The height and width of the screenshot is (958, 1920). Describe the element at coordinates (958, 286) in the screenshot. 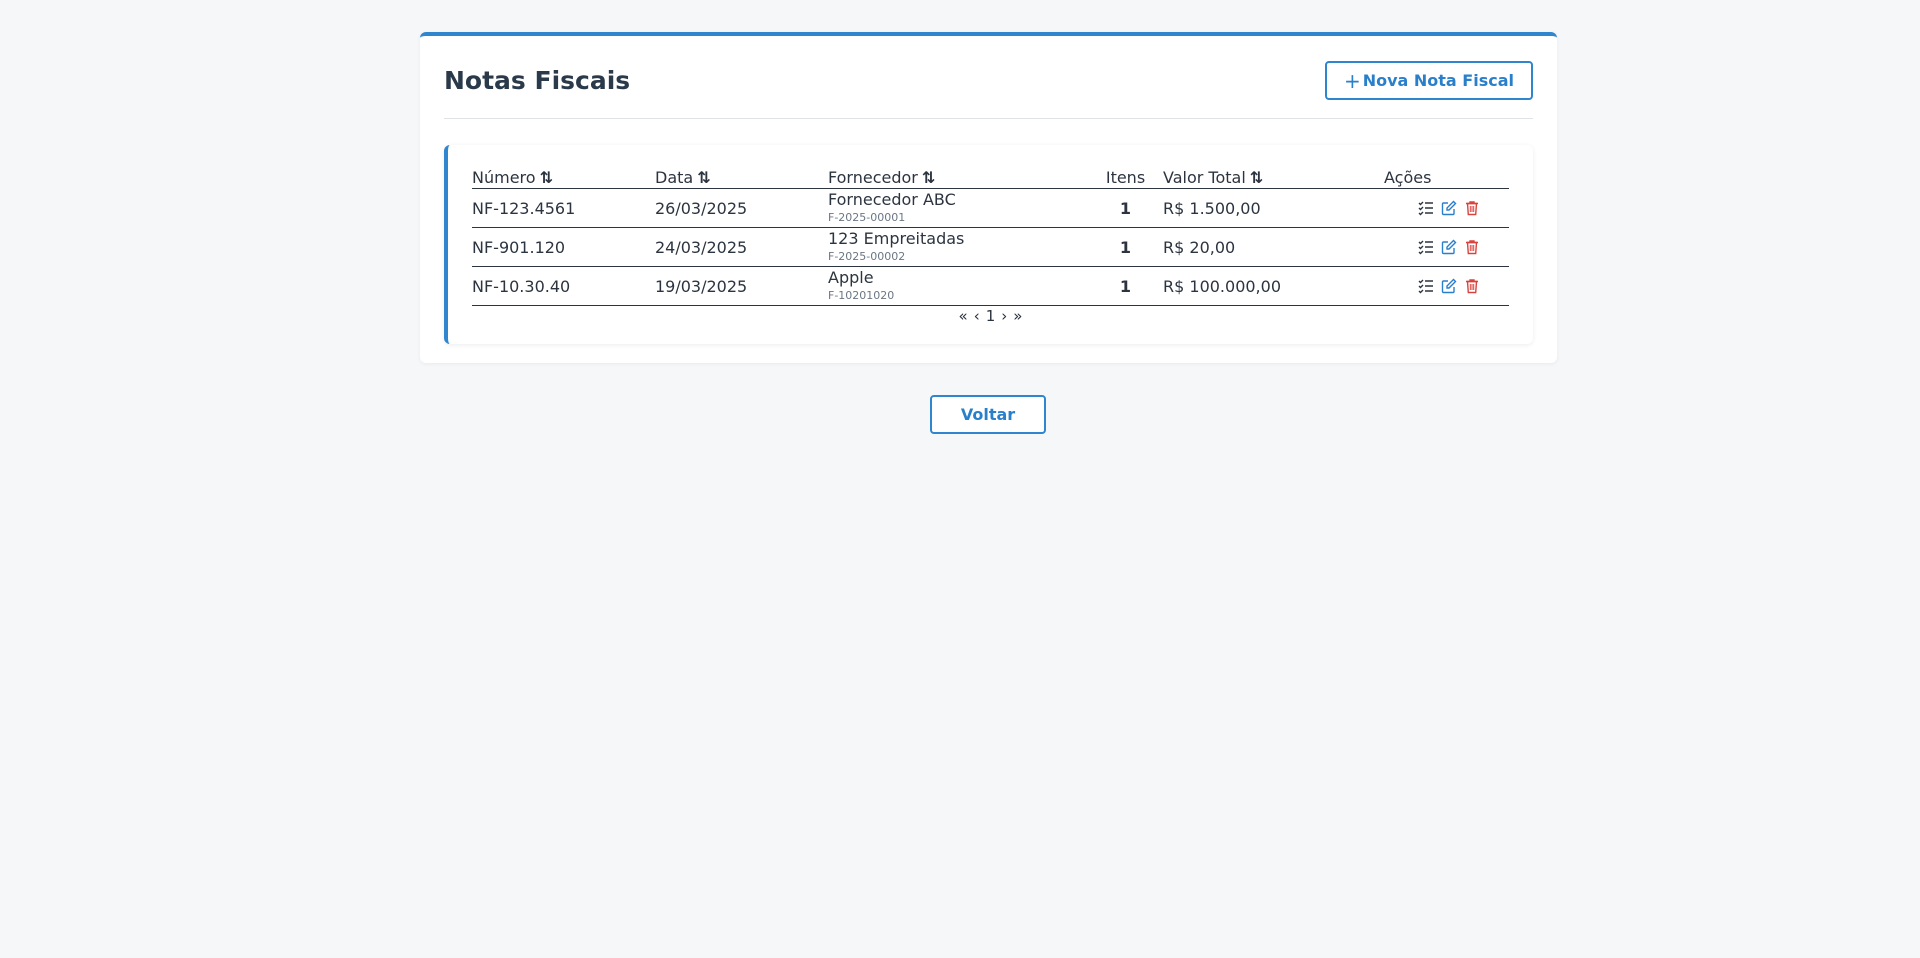

I see `cell-fornecedor: Apple F-10201020` at that location.